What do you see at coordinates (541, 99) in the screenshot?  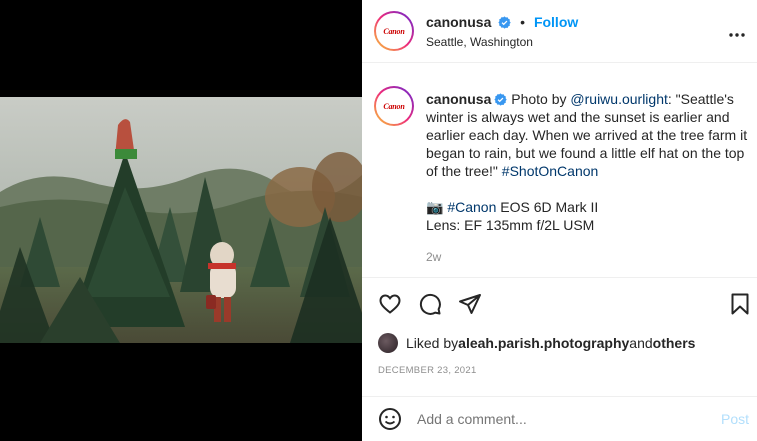 I see `caption-prefix: Photo by` at bounding box center [541, 99].